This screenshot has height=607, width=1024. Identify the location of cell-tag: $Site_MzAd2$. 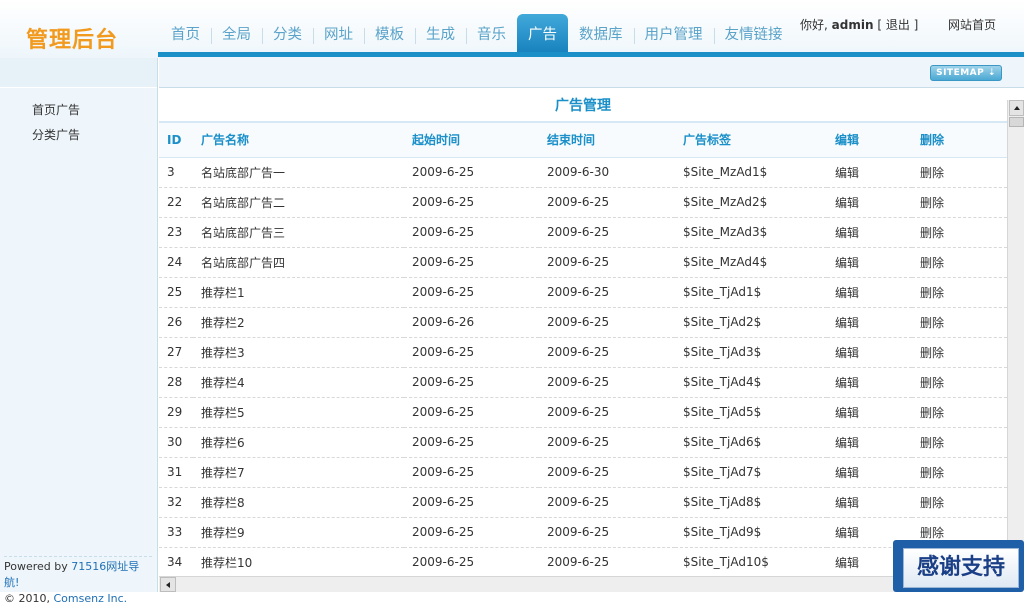
(751, 202).